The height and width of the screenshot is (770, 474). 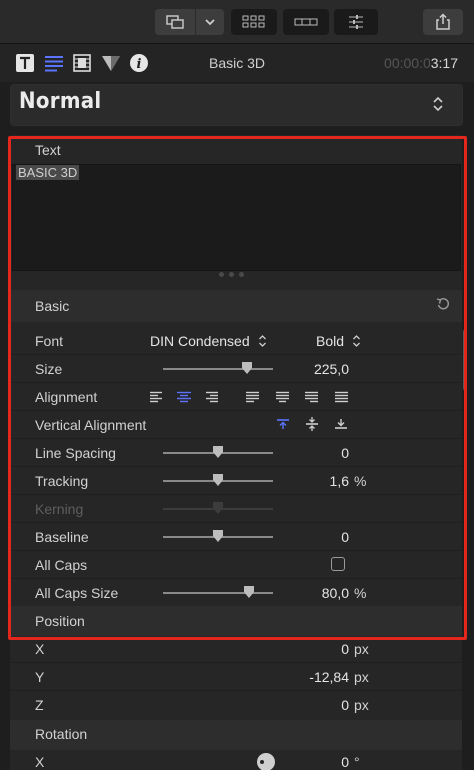 What do you see at coordinates (48, 172) in the screenshot?
I see `text-entry-content: BASIC 3D` at bounding box center [48, 172].